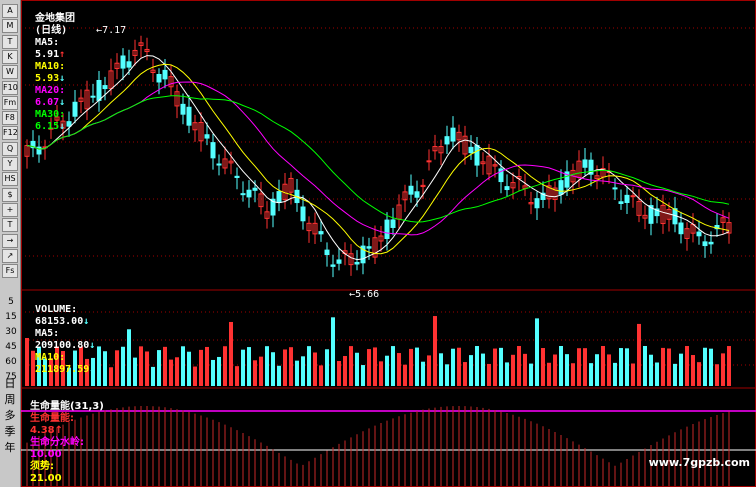 This screenshot has width=756, height=487. What do you see at coordinates (10, 240) in the screenshot?
I see `toolbar-button: →` at bounding box center [10, 240].